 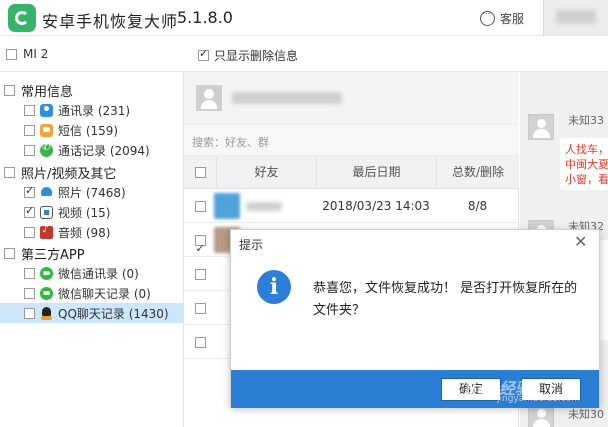 I want to click on item-label: 通话记录 (2094), so click(x=104, y=150).